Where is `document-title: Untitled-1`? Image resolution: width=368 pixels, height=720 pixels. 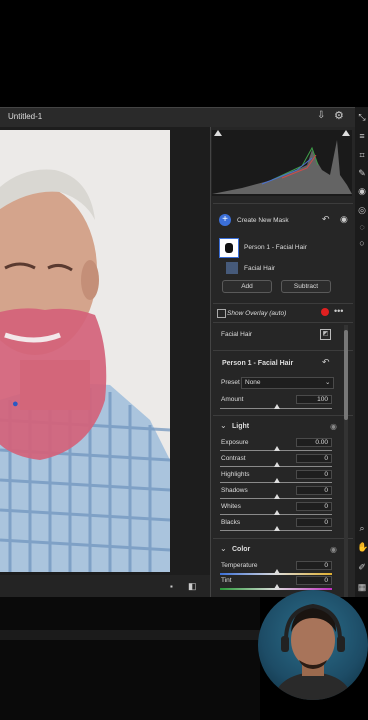
document-title: Untitled-1 is located at coordinates (25, 116).